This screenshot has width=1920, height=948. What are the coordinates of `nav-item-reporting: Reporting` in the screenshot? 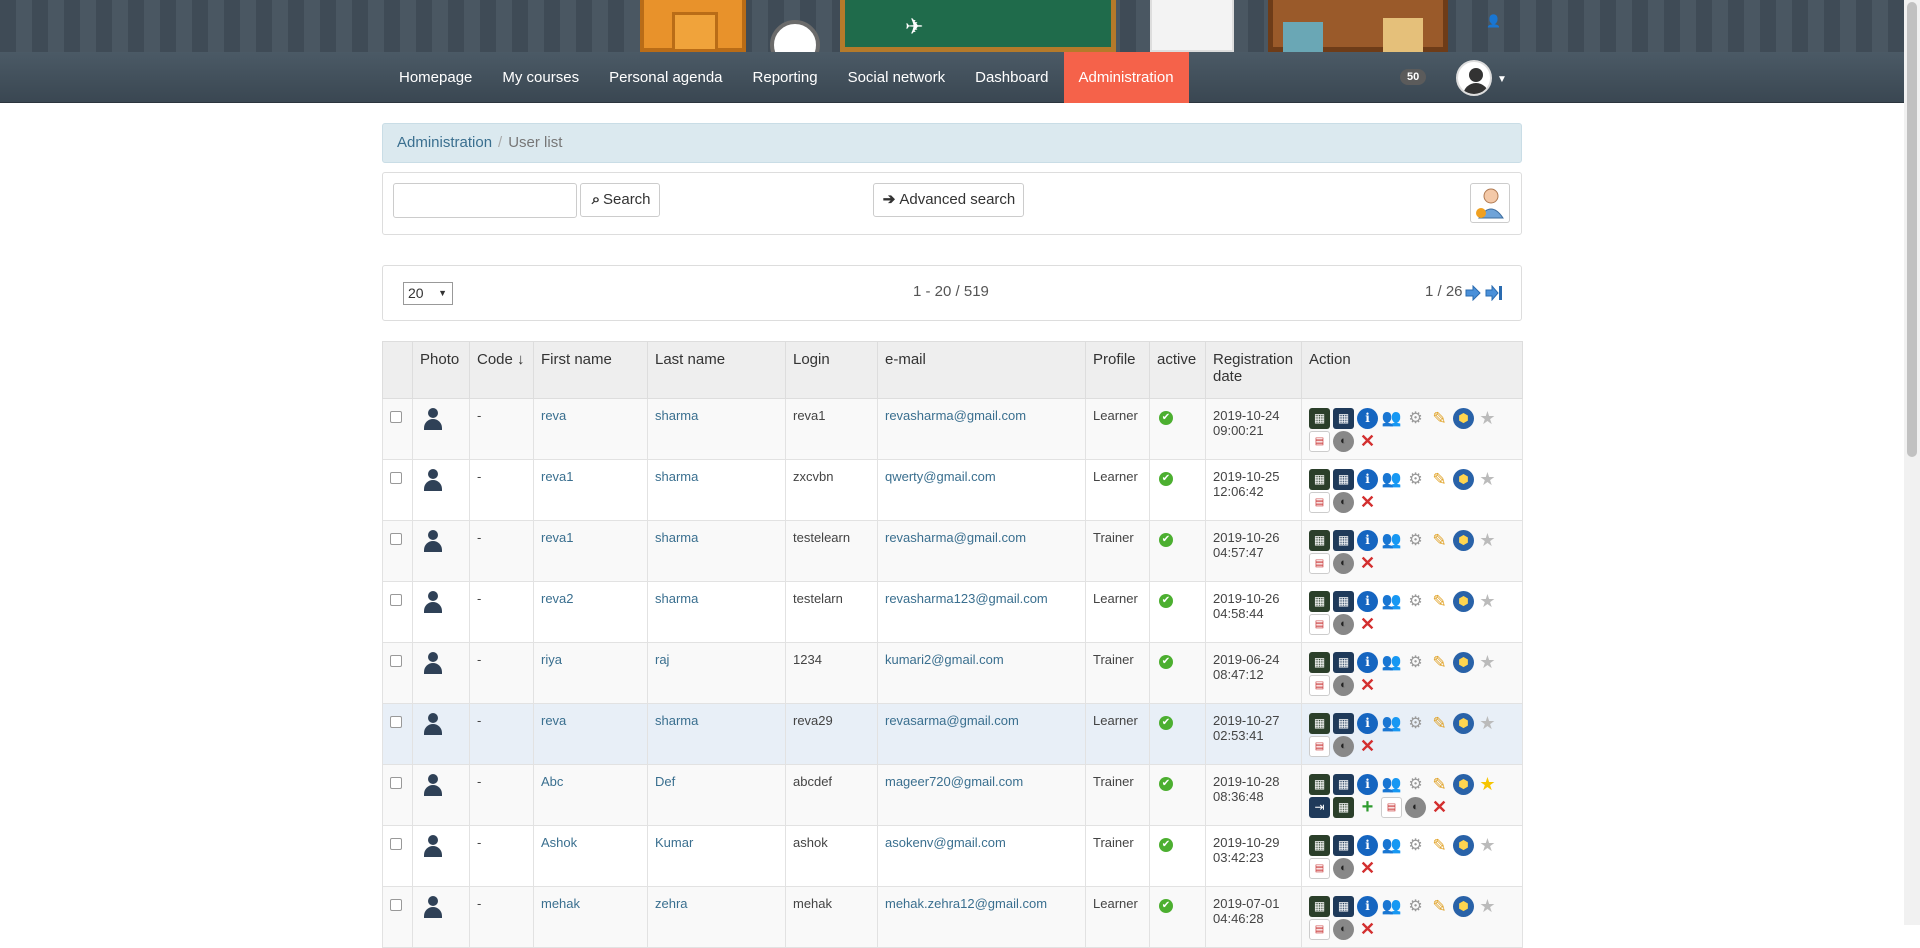 It's located at (785, 77).